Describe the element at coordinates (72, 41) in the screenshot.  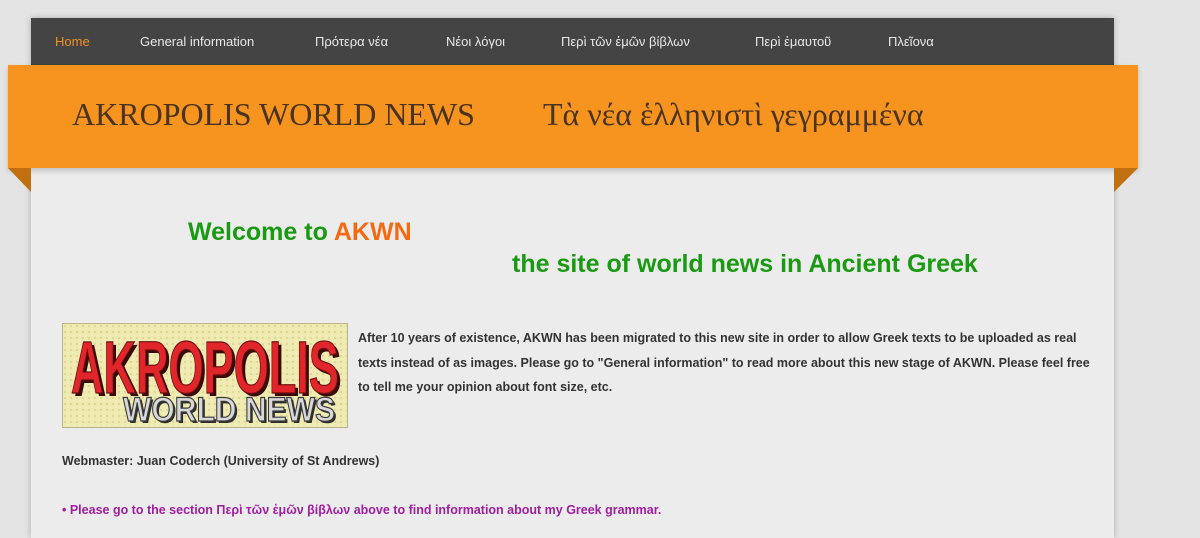
I see `nav-item-home: Home` at that location.